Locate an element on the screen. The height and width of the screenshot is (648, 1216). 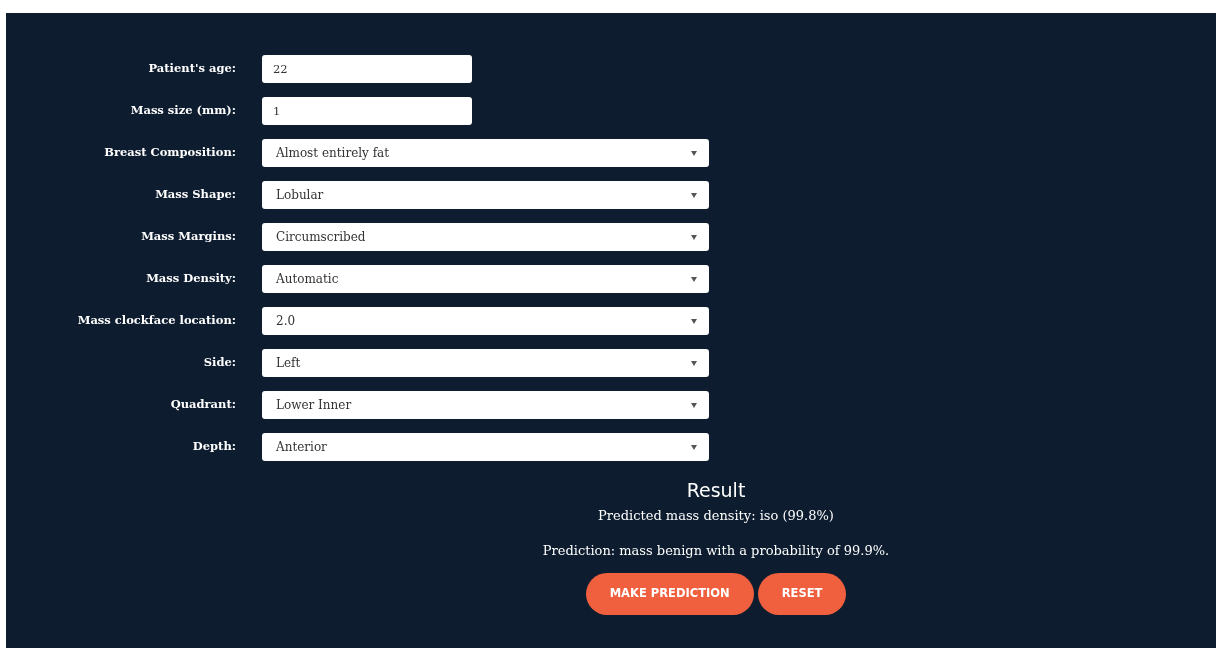
field-label: Mass clockface location: is located at coordinates (156, 321).